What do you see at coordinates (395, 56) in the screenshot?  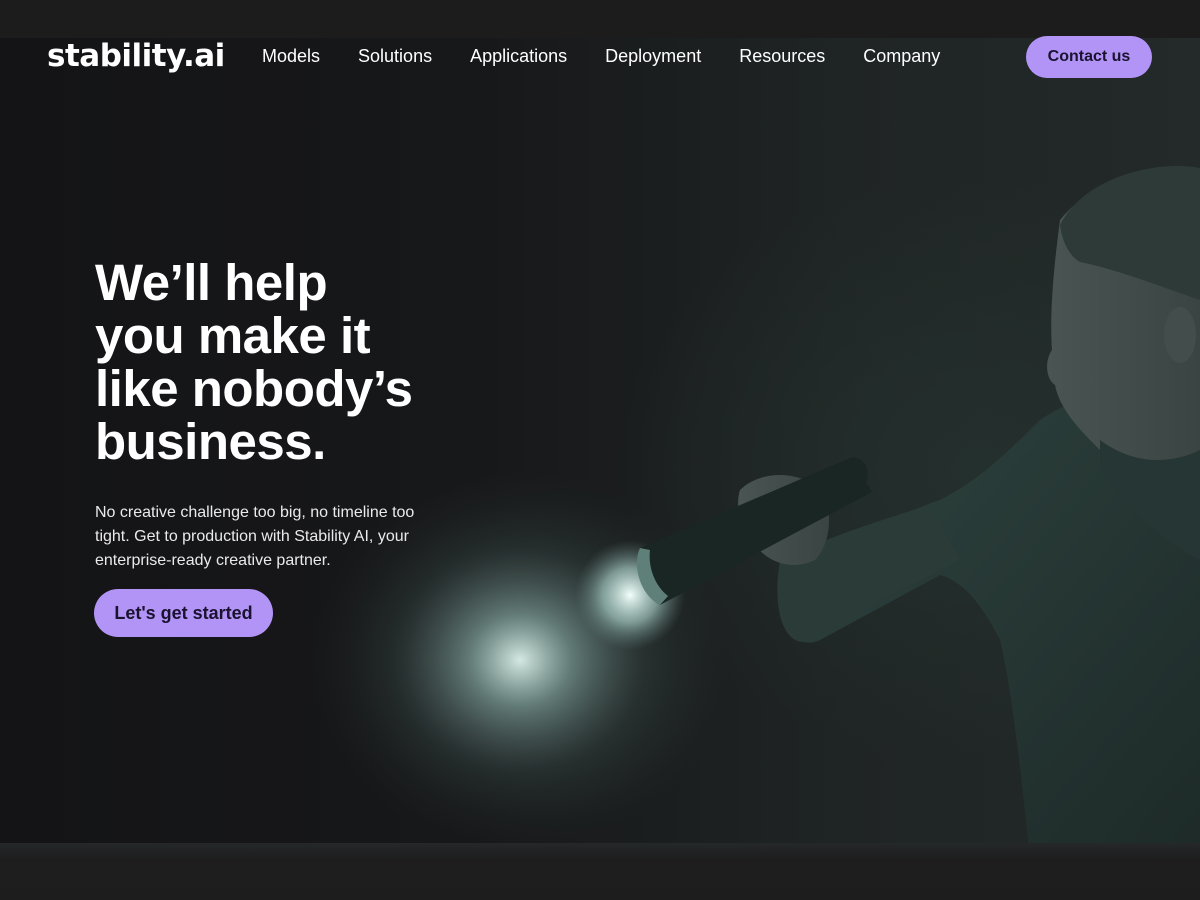 I see `nav-item-solutions: Solutions` at bounding box center [395, 56].